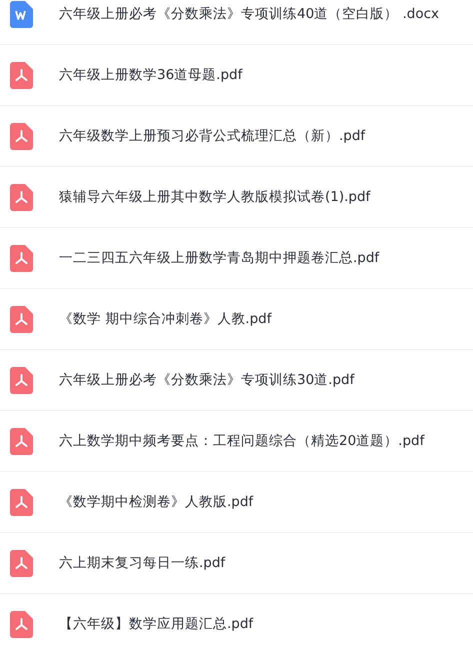 Image resolution: width=473 pixels, height=648 pixels. What do you see at coordinates (142, 563) in the screenshot?
I see `file-name: 六上期末复习每日一练.pdf` at bounding box center [142, 563].